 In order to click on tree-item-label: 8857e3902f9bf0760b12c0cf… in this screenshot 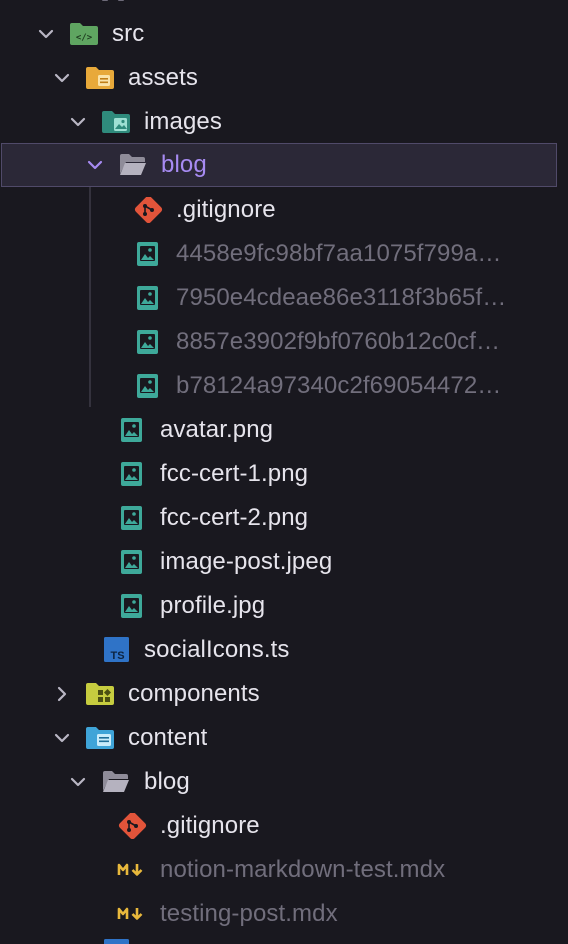, I will do `click(338, 341)`.